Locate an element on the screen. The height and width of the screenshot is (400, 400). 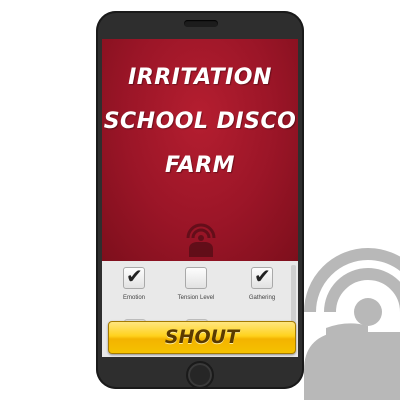
message-line-1: IRRITATION is located at coordinates (200, 77).